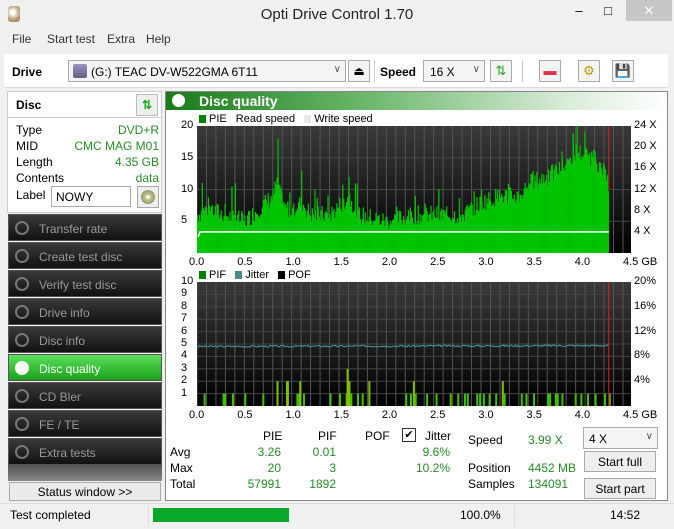 Image resolution: width=674 pixels, height=529 pixels. I want to click on disc-refresh-button: ⇅, so click(147, 105).